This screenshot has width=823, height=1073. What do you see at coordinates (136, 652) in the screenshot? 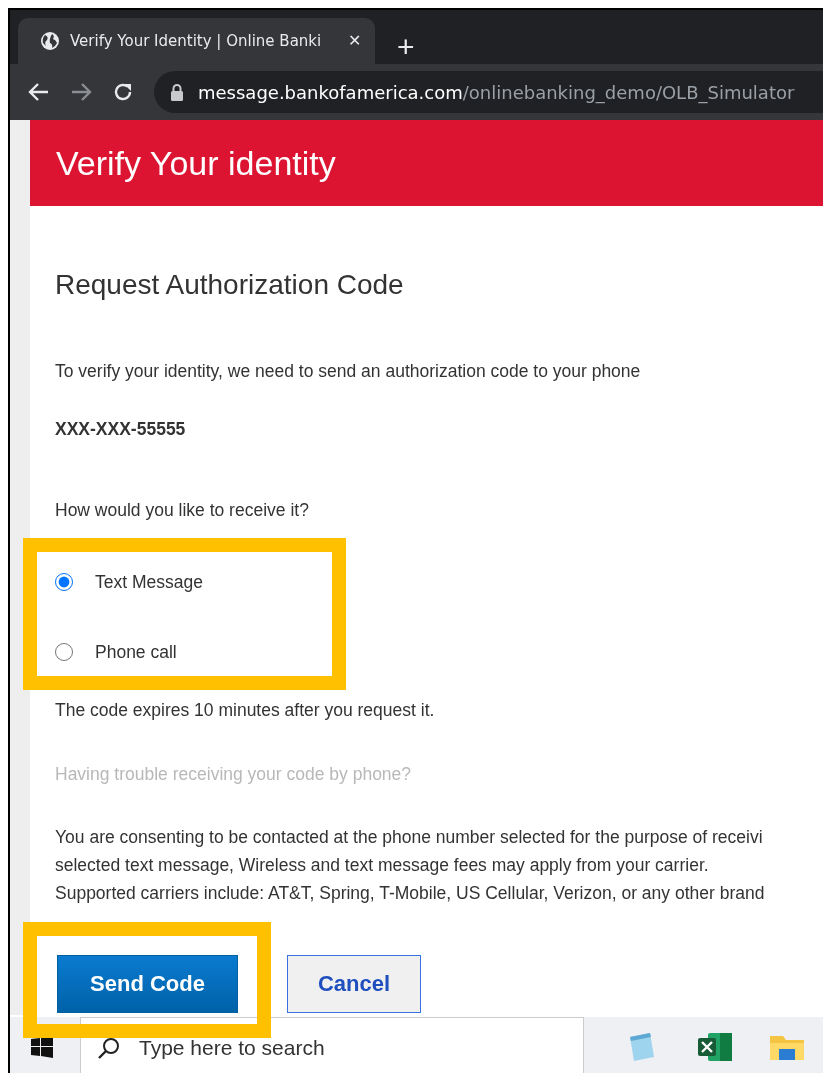
I see `option-label: Phone call` at bounding box center [136, 652].